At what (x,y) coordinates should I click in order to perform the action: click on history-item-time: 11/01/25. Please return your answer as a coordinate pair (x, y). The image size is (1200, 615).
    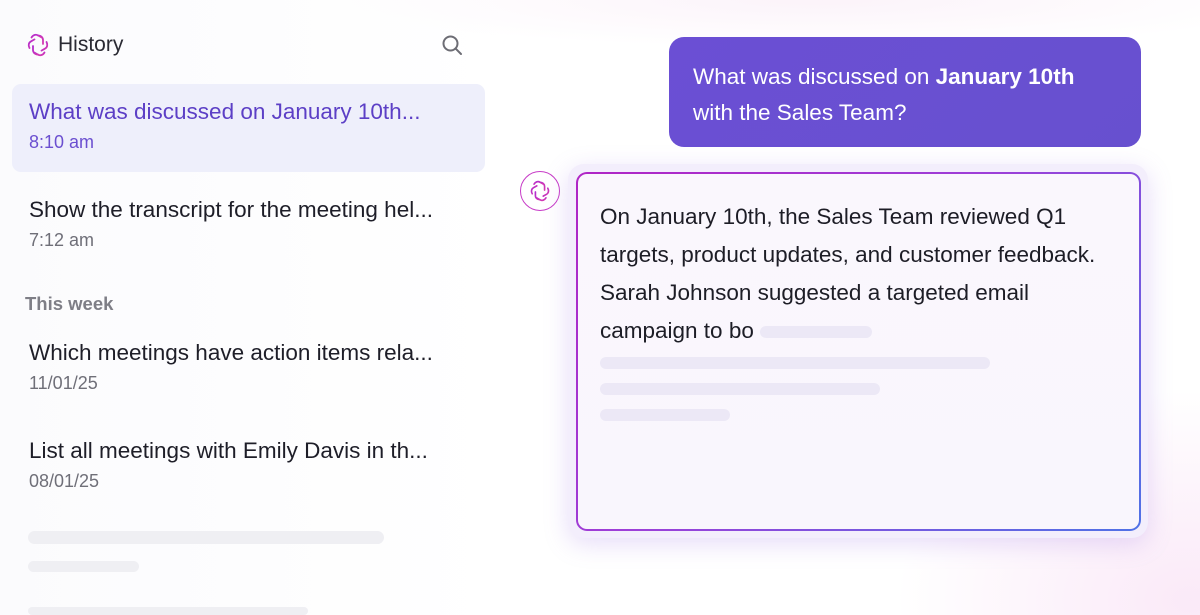
    Looking at the image, I should click on (63, 383).